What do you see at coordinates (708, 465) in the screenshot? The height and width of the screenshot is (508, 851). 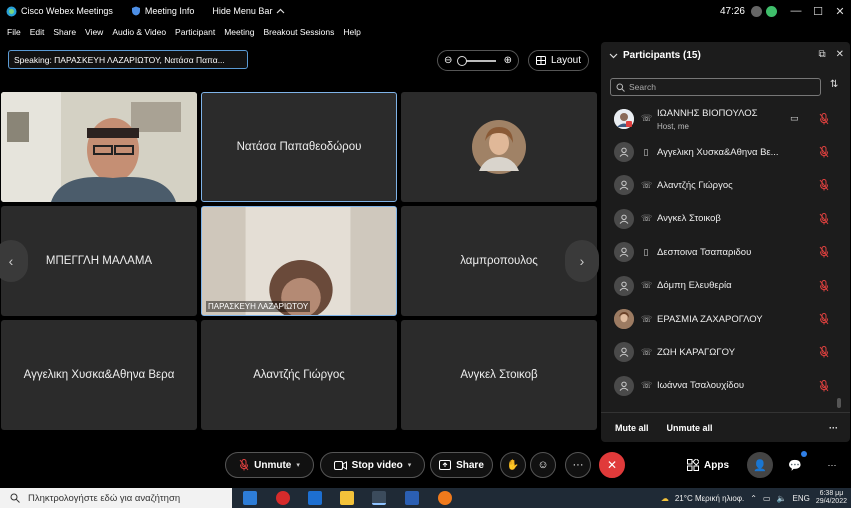 I see `apps-button: Apps` at bounding box center [708, 465].